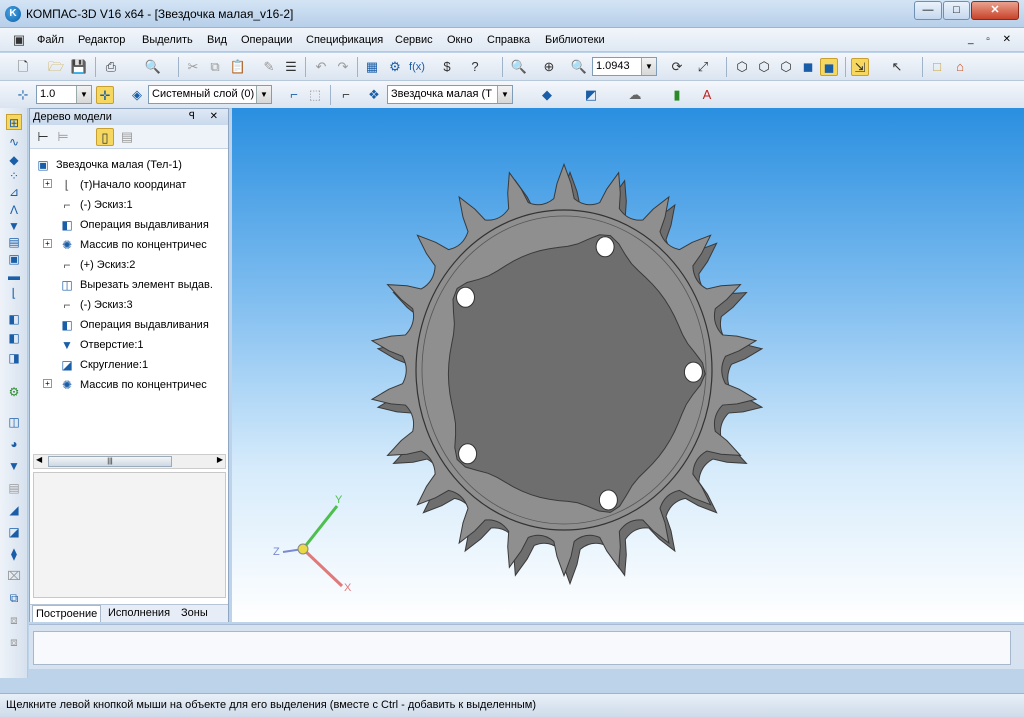 The image size is (1024, 717). I want to click on format-painter-icon: ✎, so click(269, 67).